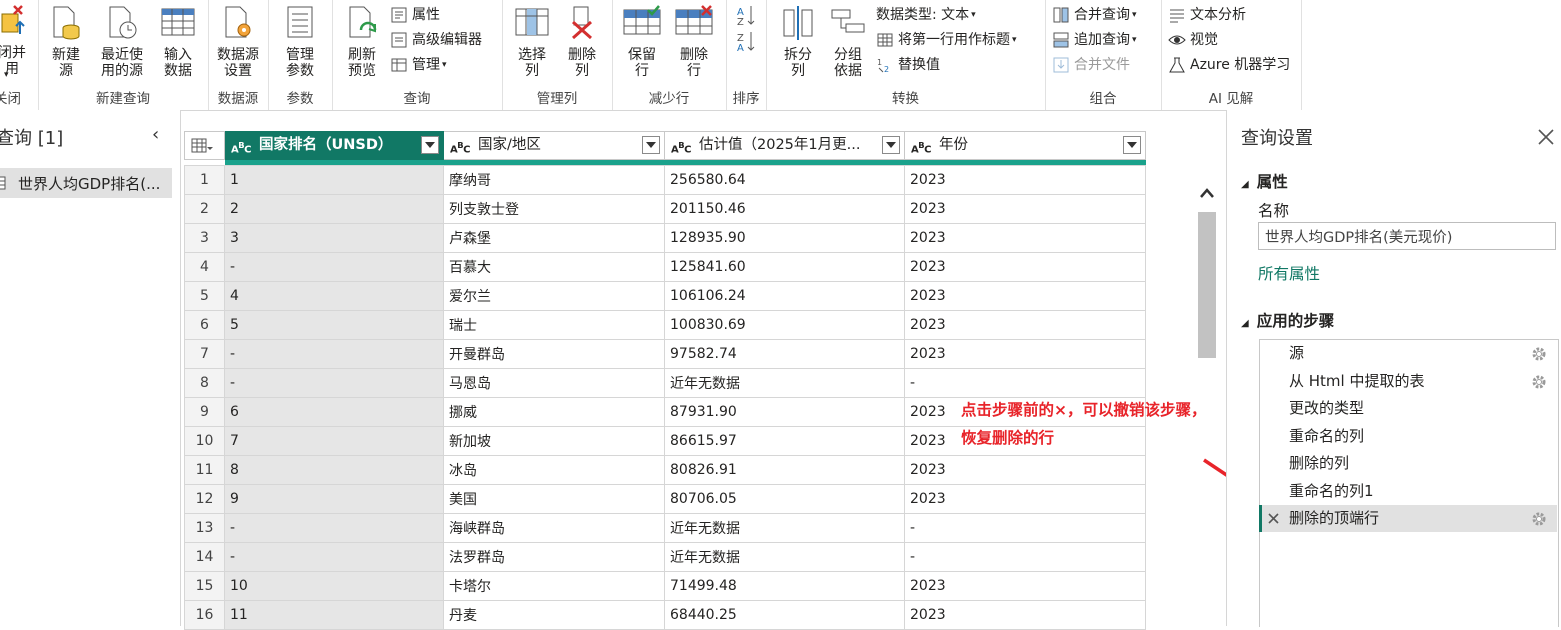  Describe the element at coordinates (1408, 408) in the screenshot. I see `applied-step-item: 更改的类型` at that location.